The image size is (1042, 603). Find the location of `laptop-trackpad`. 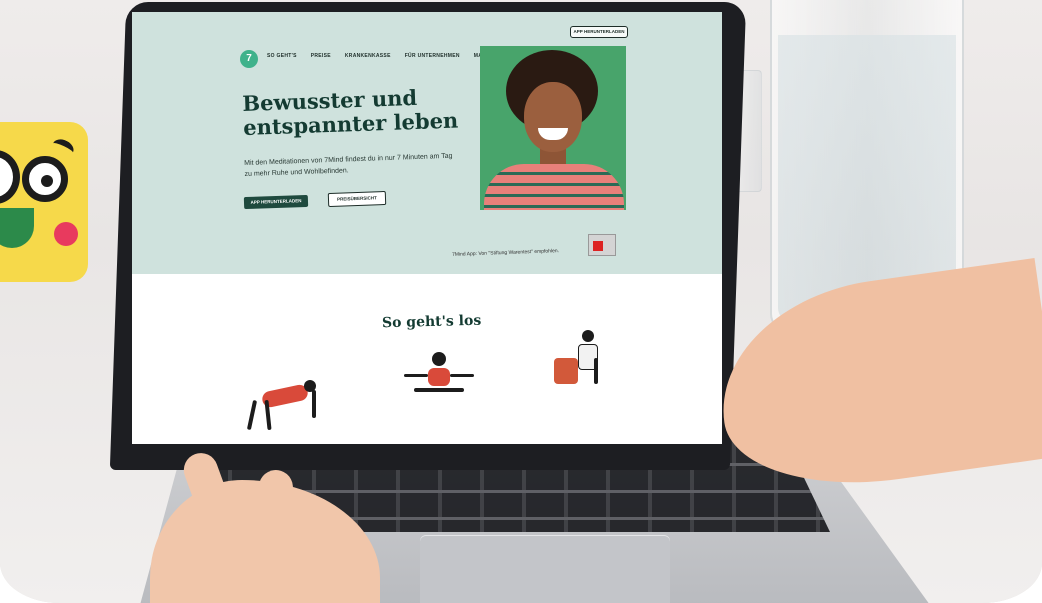

laptop-trackpad is located at coordinates (545, 569).